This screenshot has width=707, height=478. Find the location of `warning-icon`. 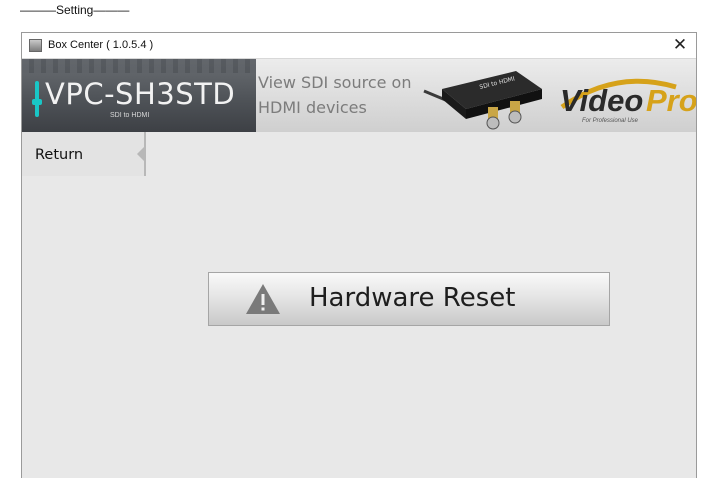

warning-icon is located at coordinates (263, 299).